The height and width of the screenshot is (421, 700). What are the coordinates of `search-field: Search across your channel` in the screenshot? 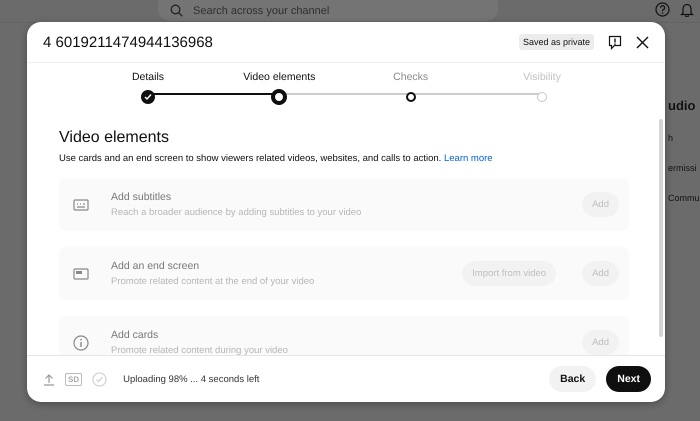 It's located at (328, 10).